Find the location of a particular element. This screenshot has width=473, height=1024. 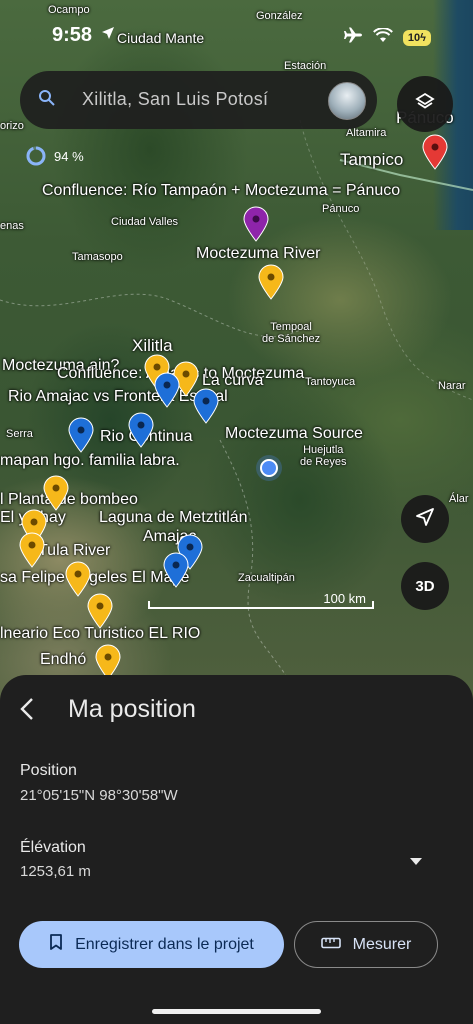

dropdown-arrow-icon is located at coordinates (416, 862).